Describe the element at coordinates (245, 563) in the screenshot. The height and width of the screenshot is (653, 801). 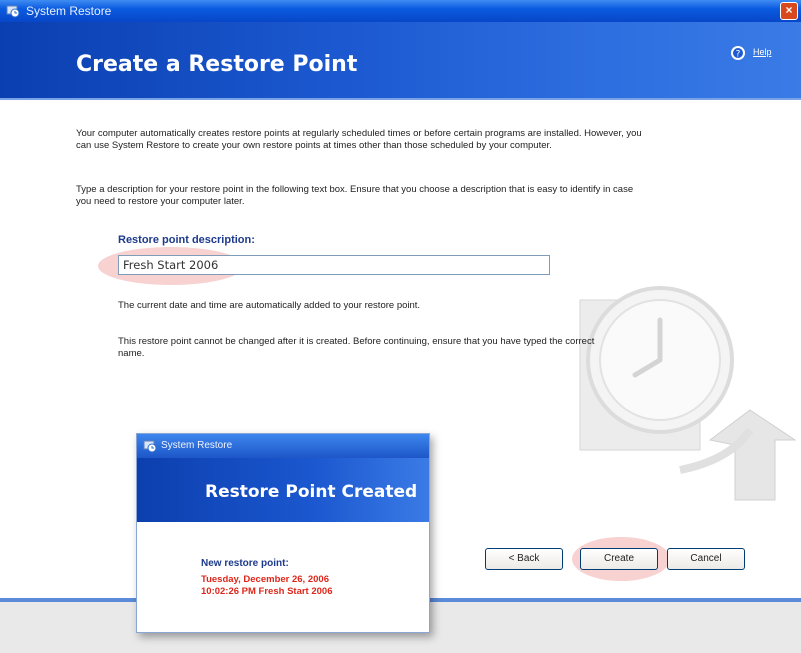
I see `new-restore-point-label: New restore point:` at that location.